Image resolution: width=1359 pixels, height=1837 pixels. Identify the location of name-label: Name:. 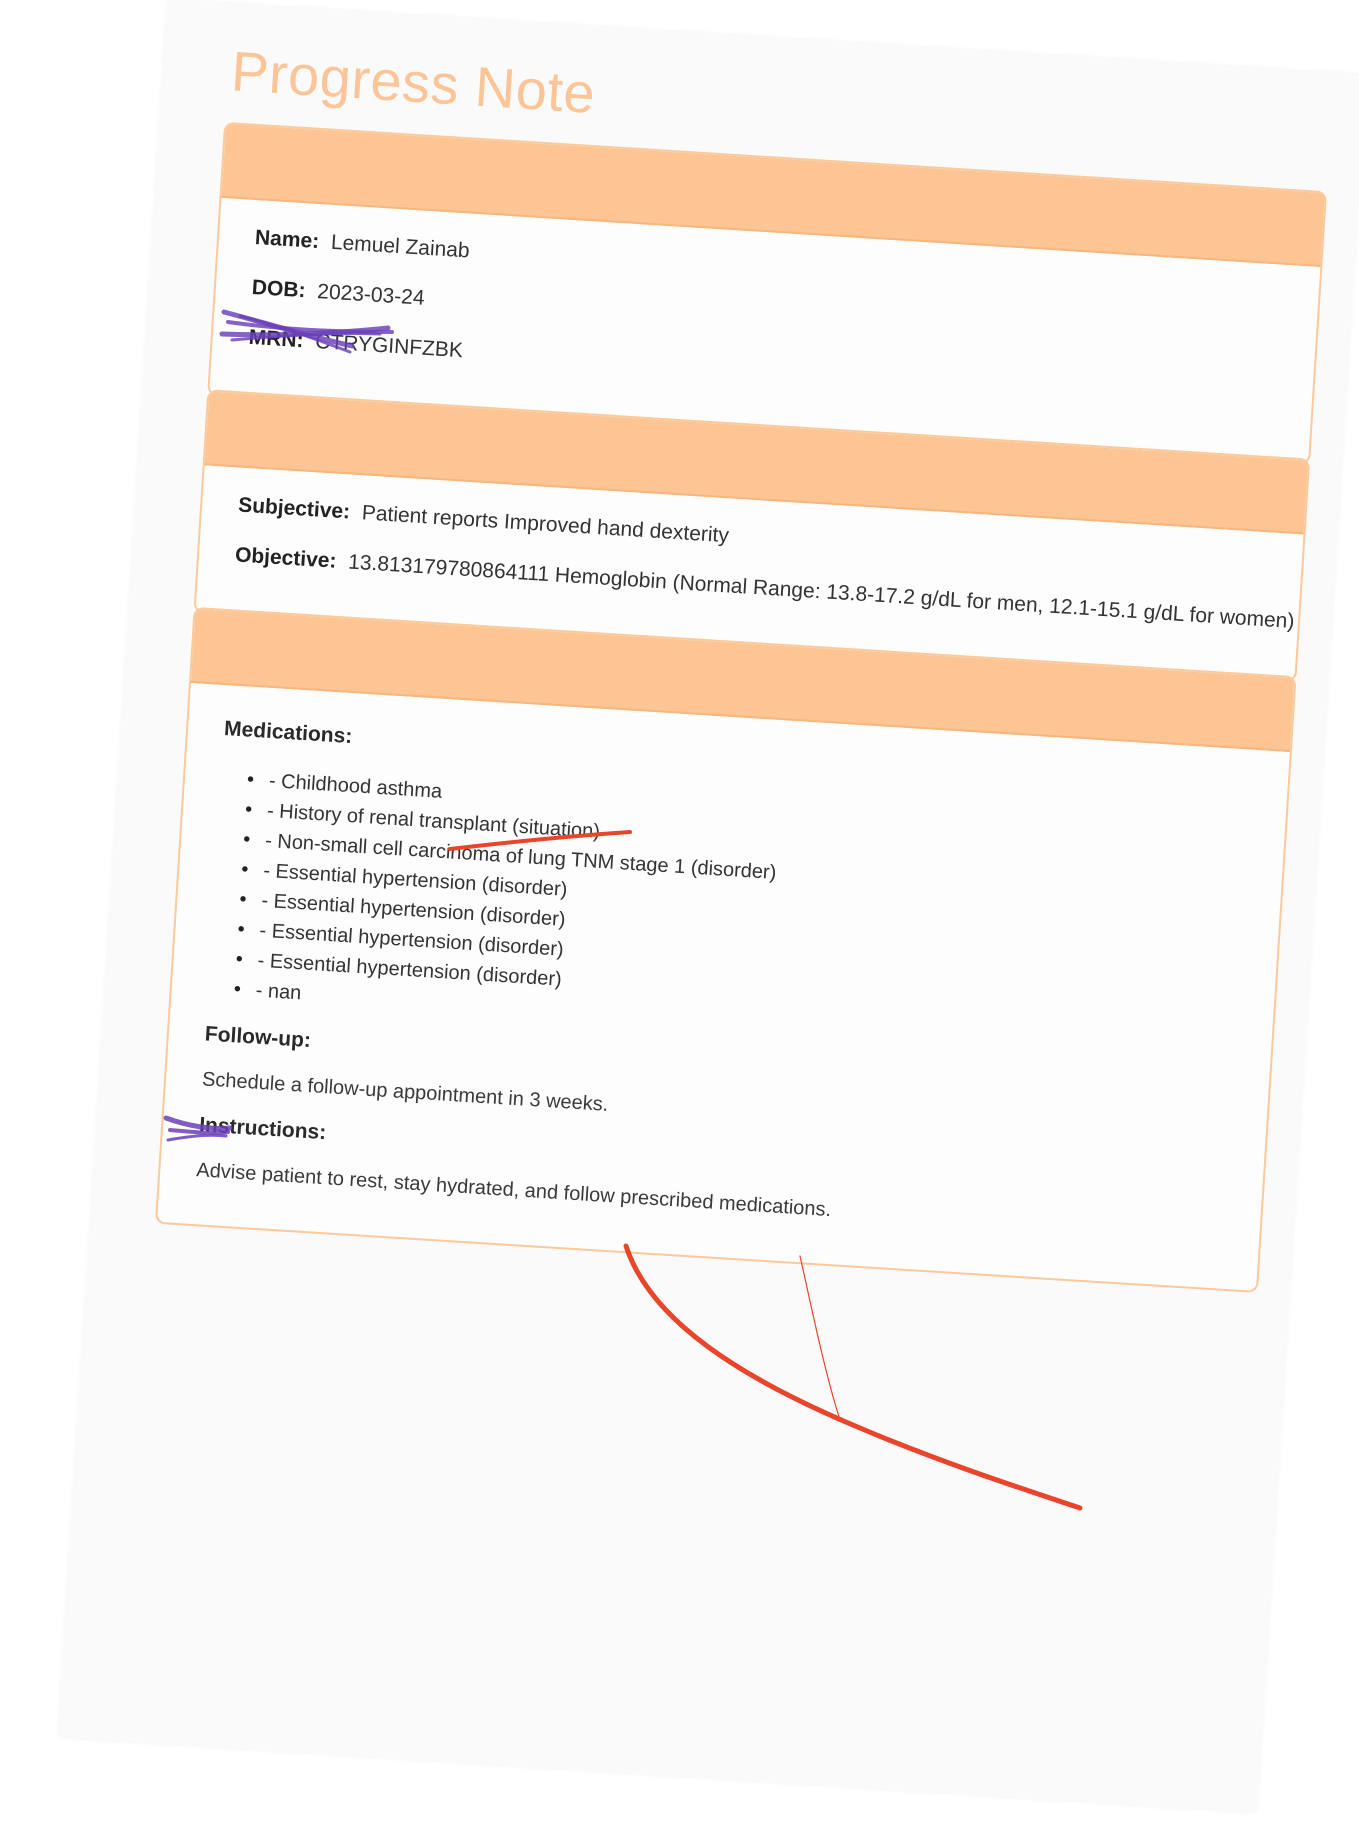
(287, 239).